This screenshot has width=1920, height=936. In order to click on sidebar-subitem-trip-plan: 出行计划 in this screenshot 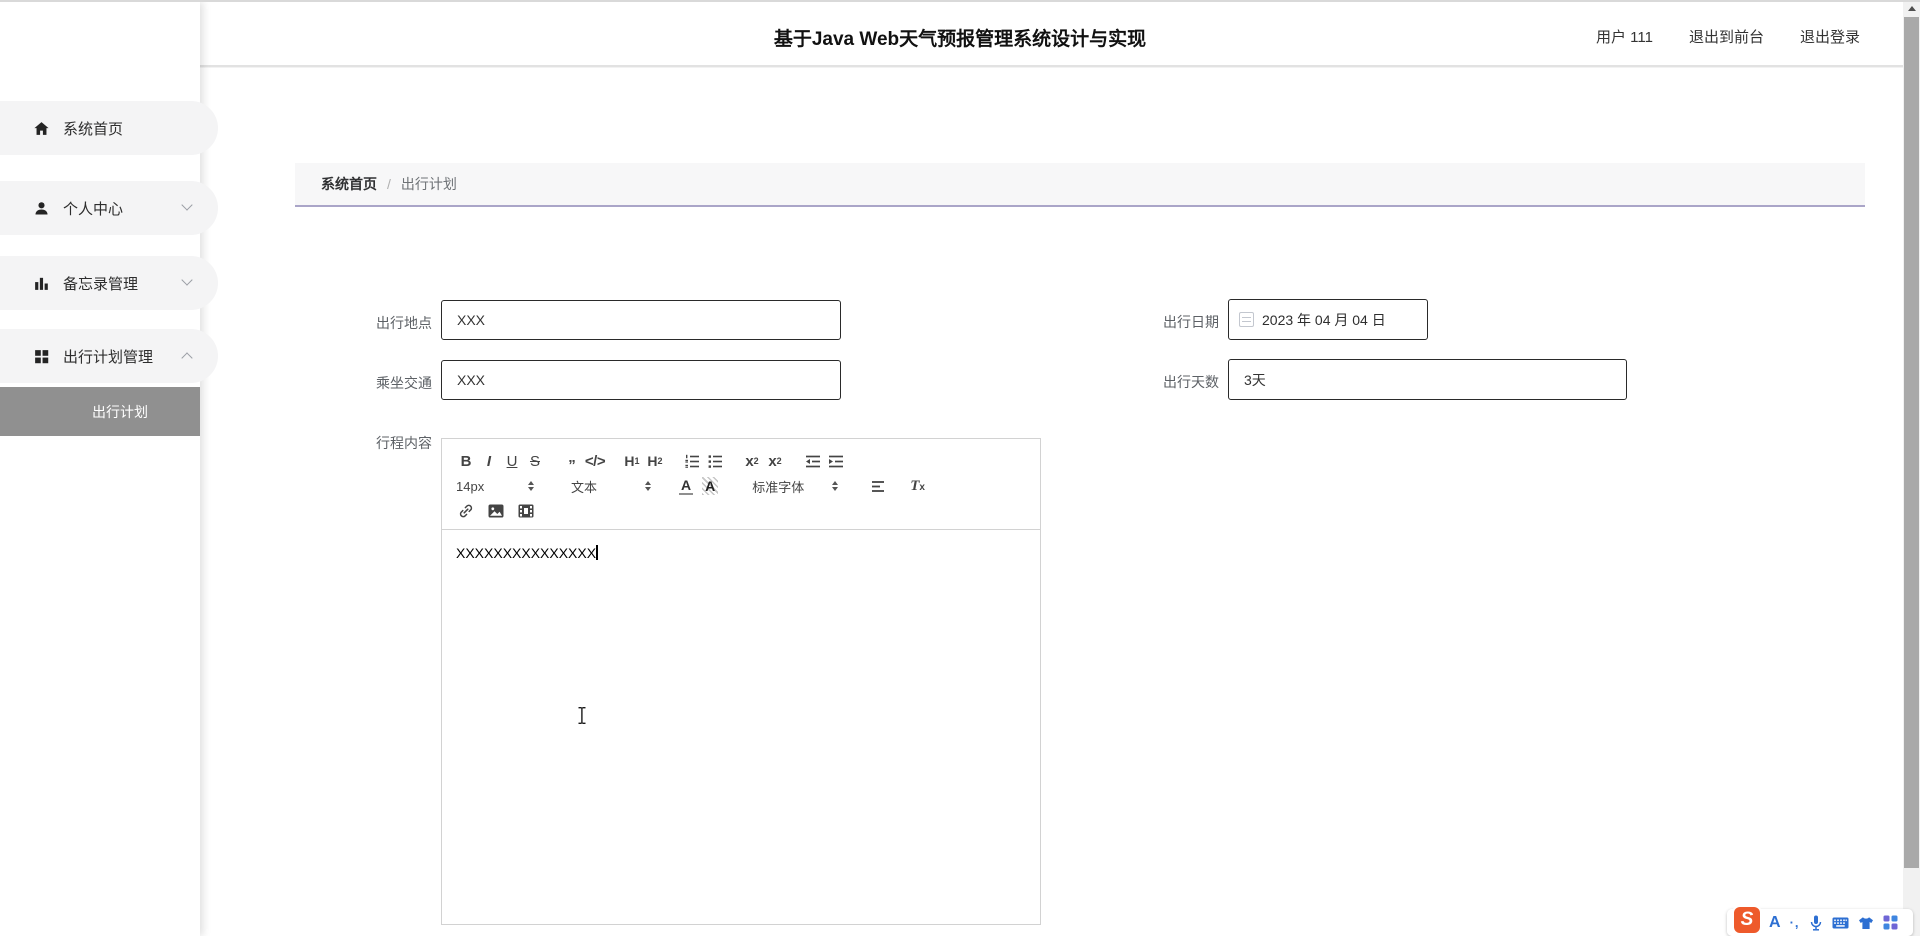, I will do `click(100, 411)`.